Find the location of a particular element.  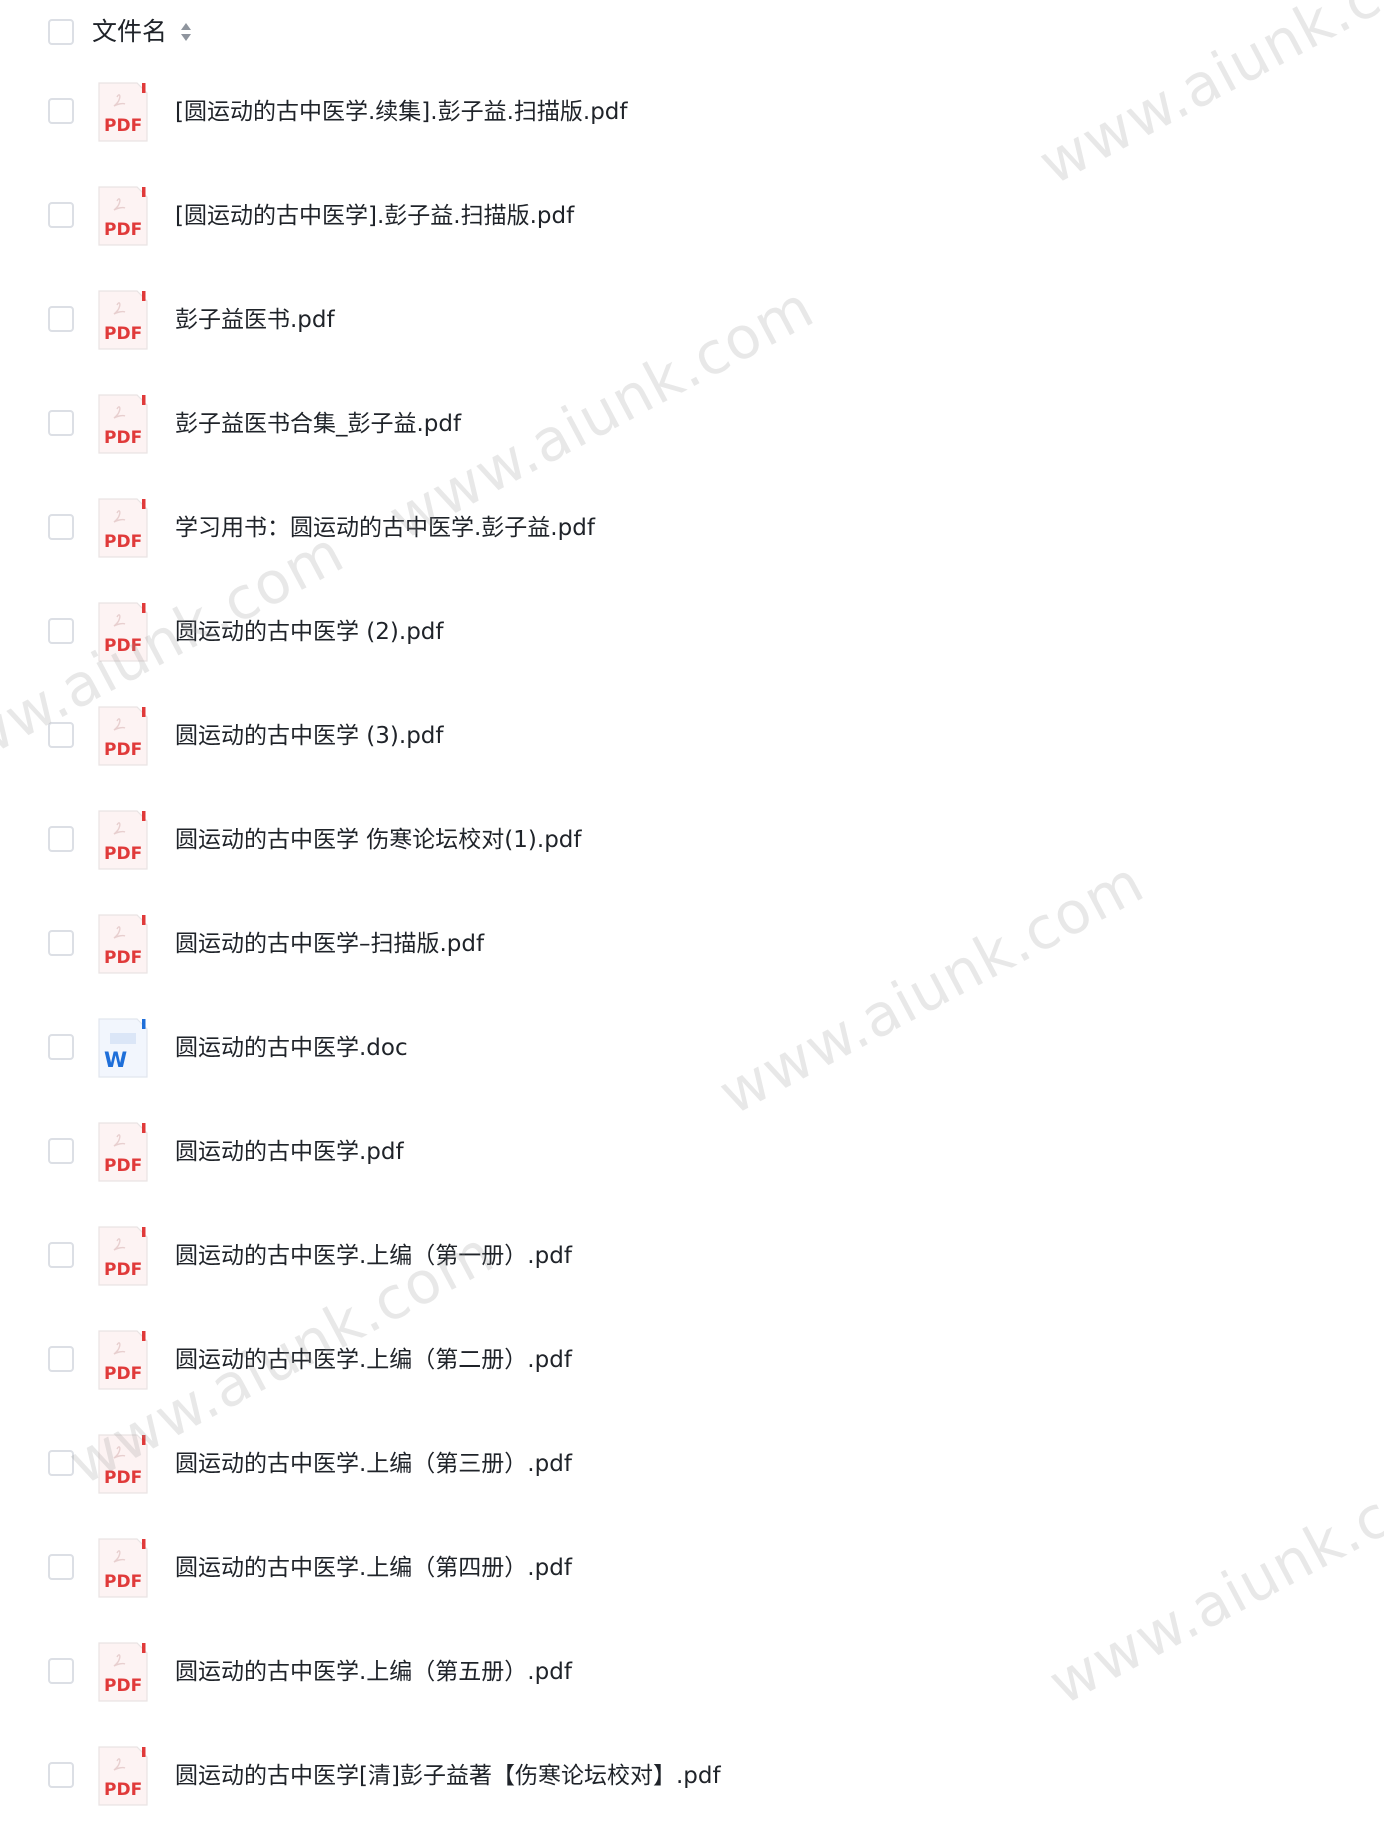

file-row: PDF 圆运动的古中医学 伤寒论坛校对(1).pdf is located at coordinates (692, 840).